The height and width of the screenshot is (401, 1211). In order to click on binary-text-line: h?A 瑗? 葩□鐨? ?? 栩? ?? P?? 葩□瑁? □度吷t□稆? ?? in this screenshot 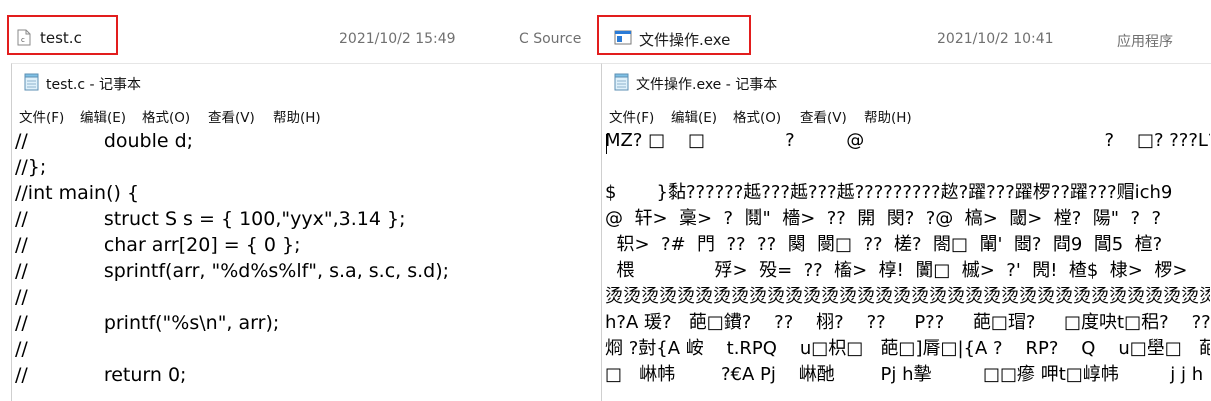, I will do `click(907, 322)`.